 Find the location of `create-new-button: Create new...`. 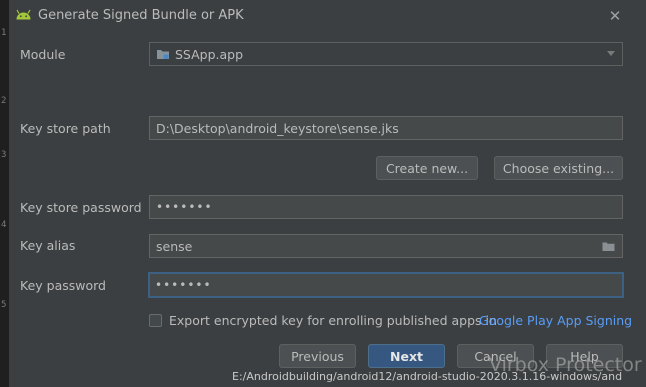

create-new-button: Create new... is located at coordinates (427, 168).